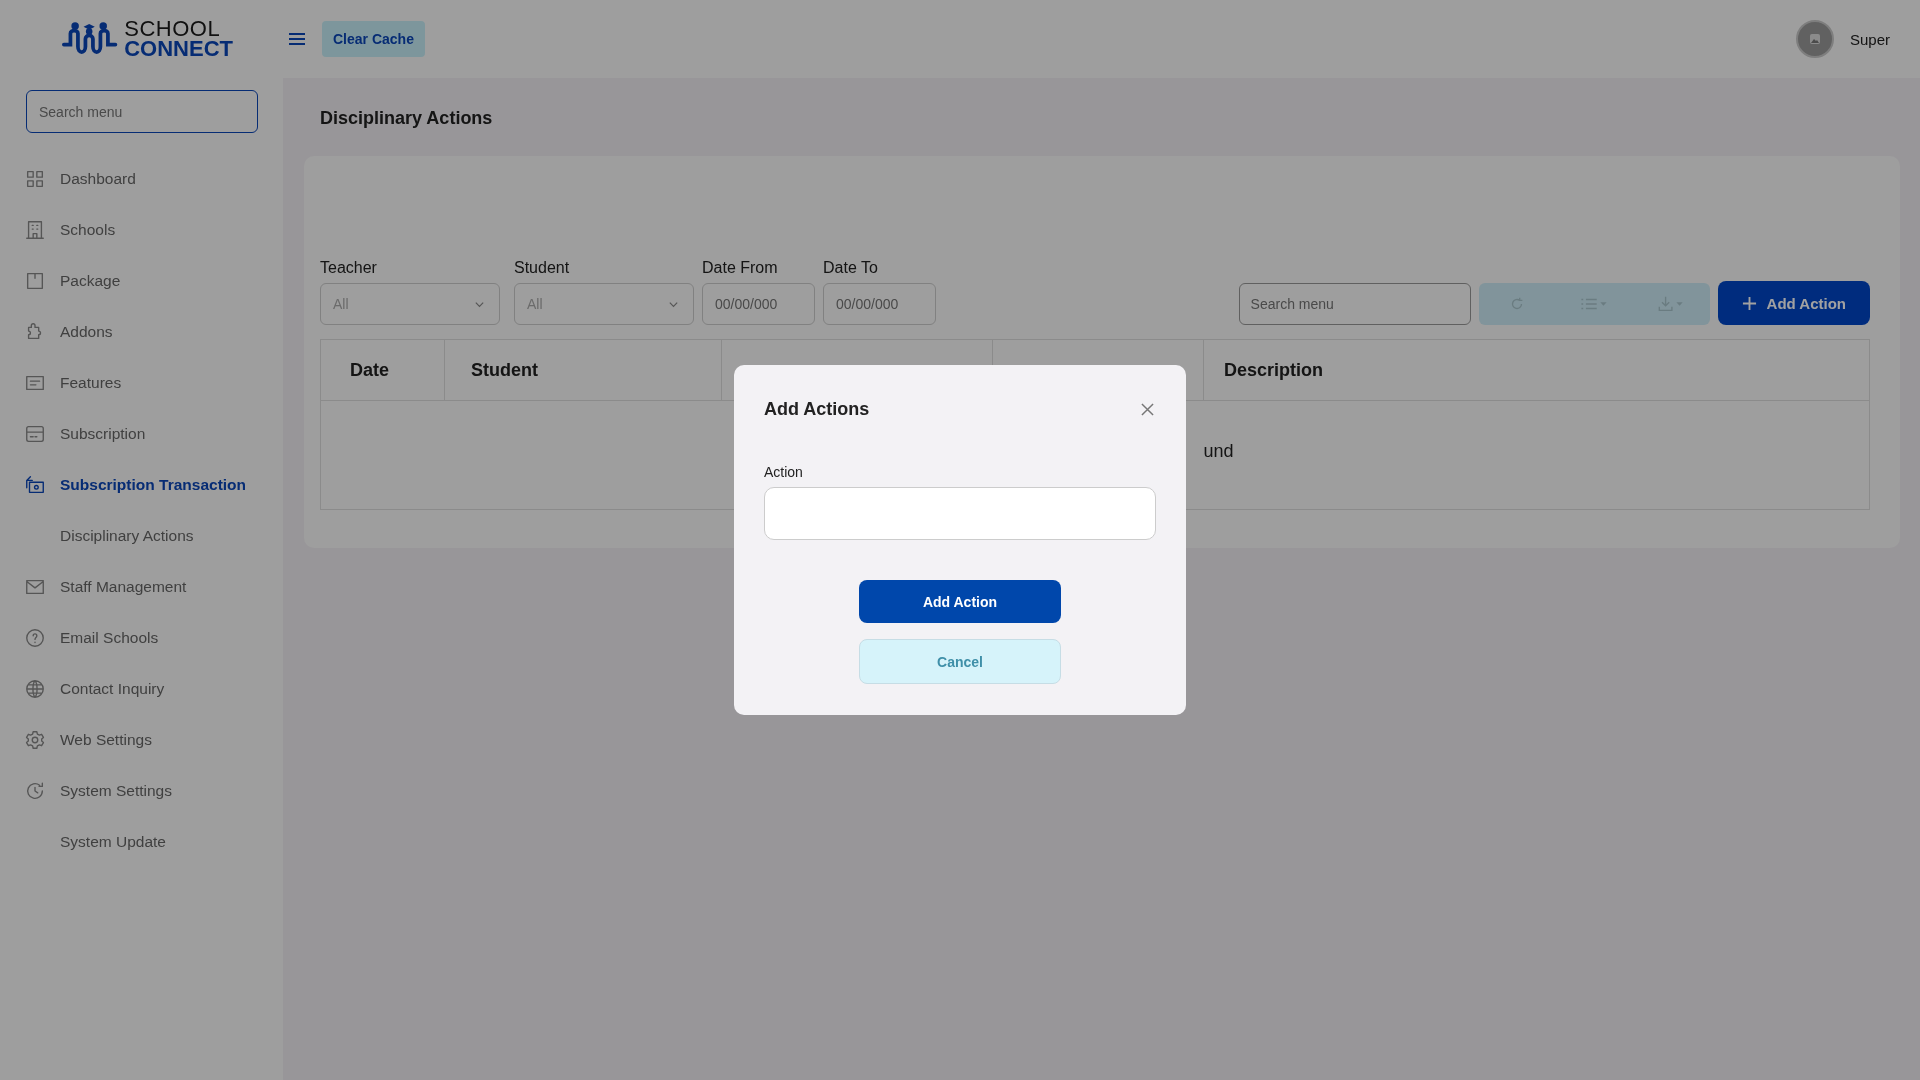  Describe the element at coordinates (153, 841) in the screenshot. I see `sidebar-item: System Update` at that location.